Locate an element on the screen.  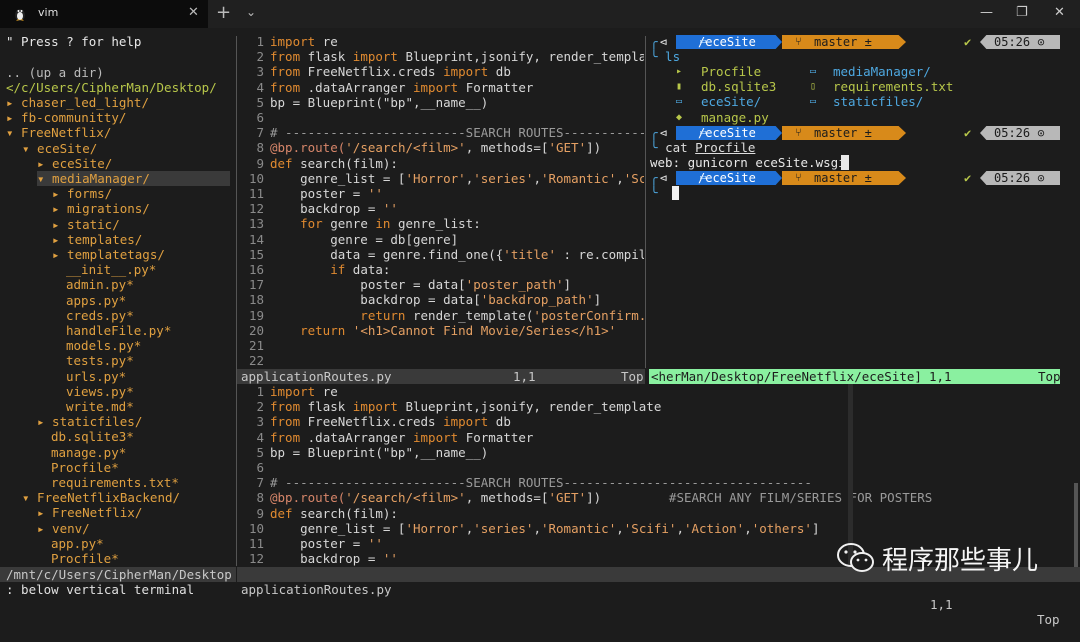
minimize-button: — is located at coordinates (986, 12).